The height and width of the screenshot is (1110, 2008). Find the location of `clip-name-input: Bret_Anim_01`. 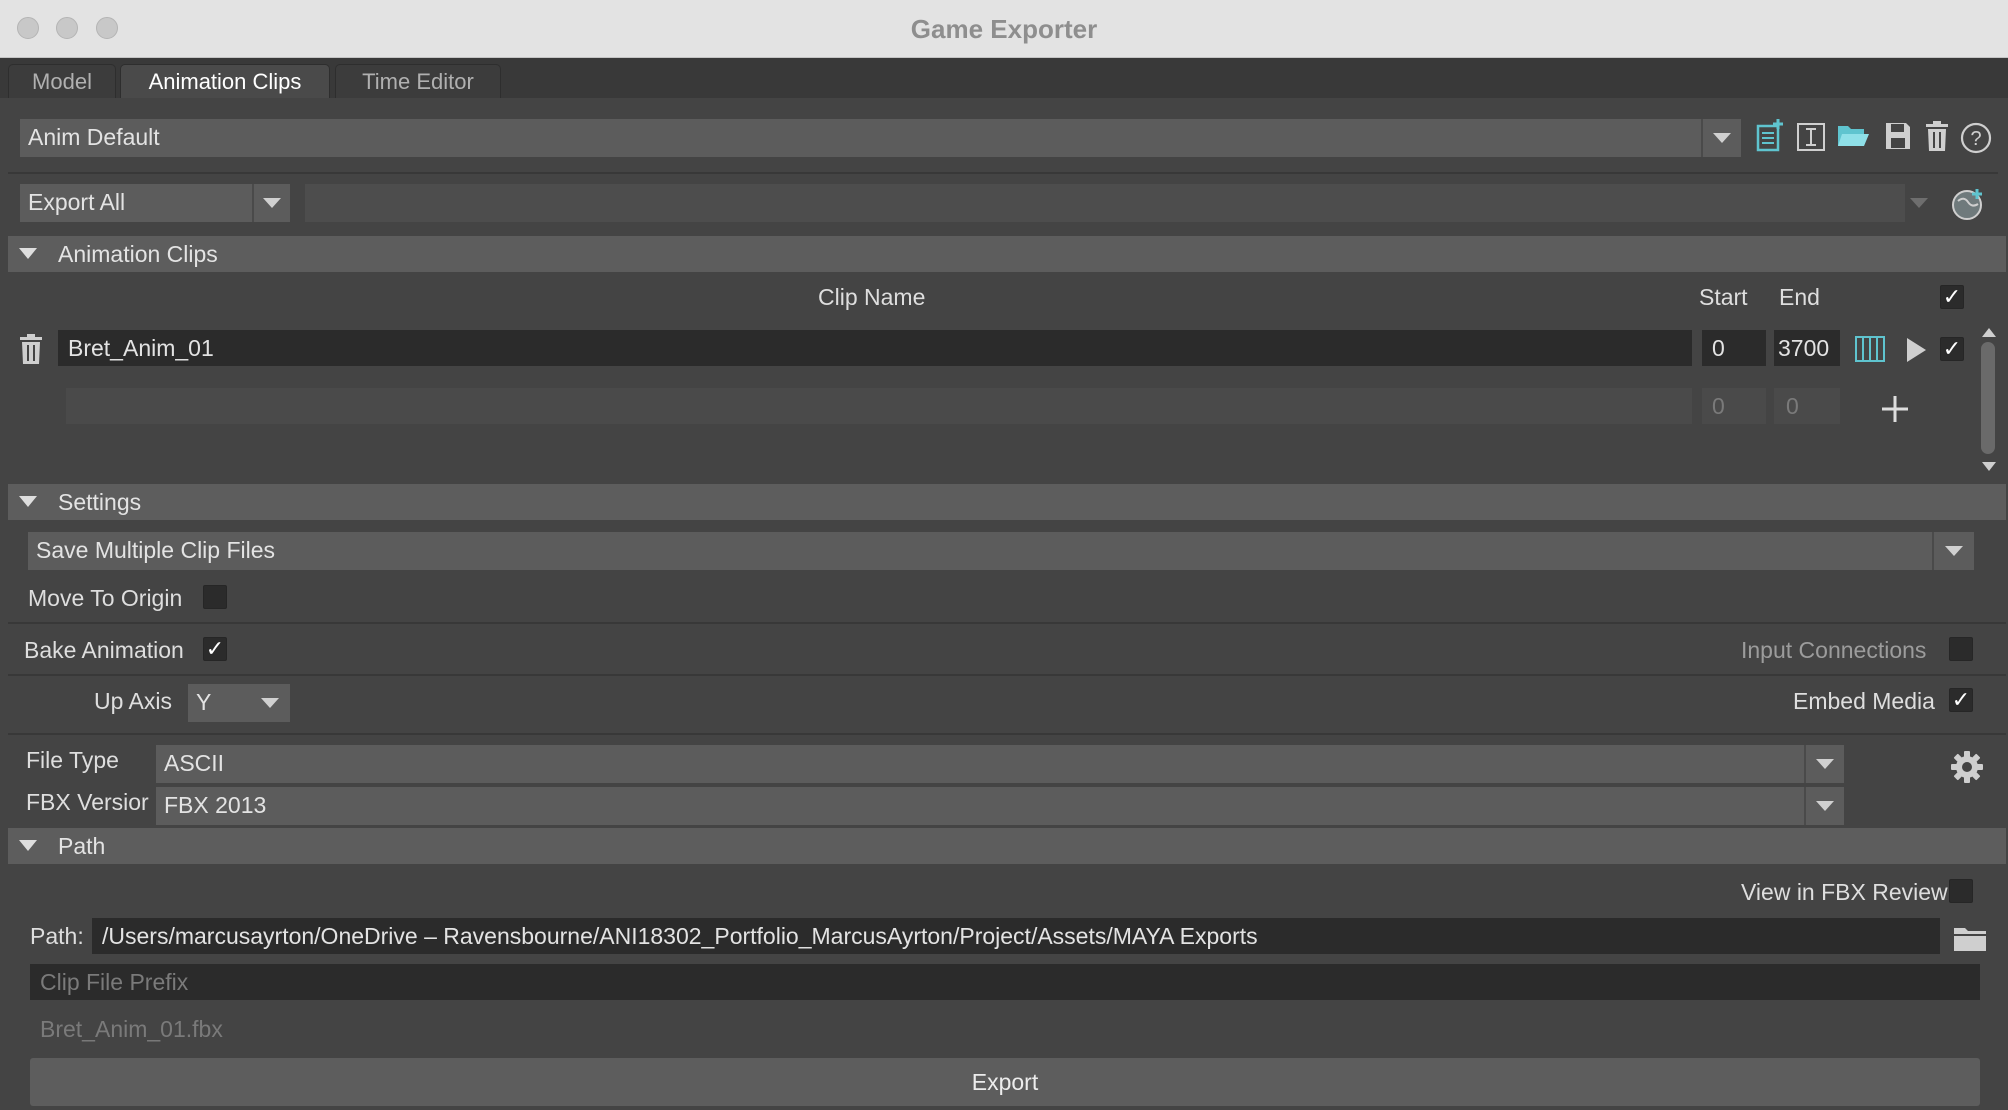

clip-name-input: Bret_Anim_01 is located at coordinates (875, 348).